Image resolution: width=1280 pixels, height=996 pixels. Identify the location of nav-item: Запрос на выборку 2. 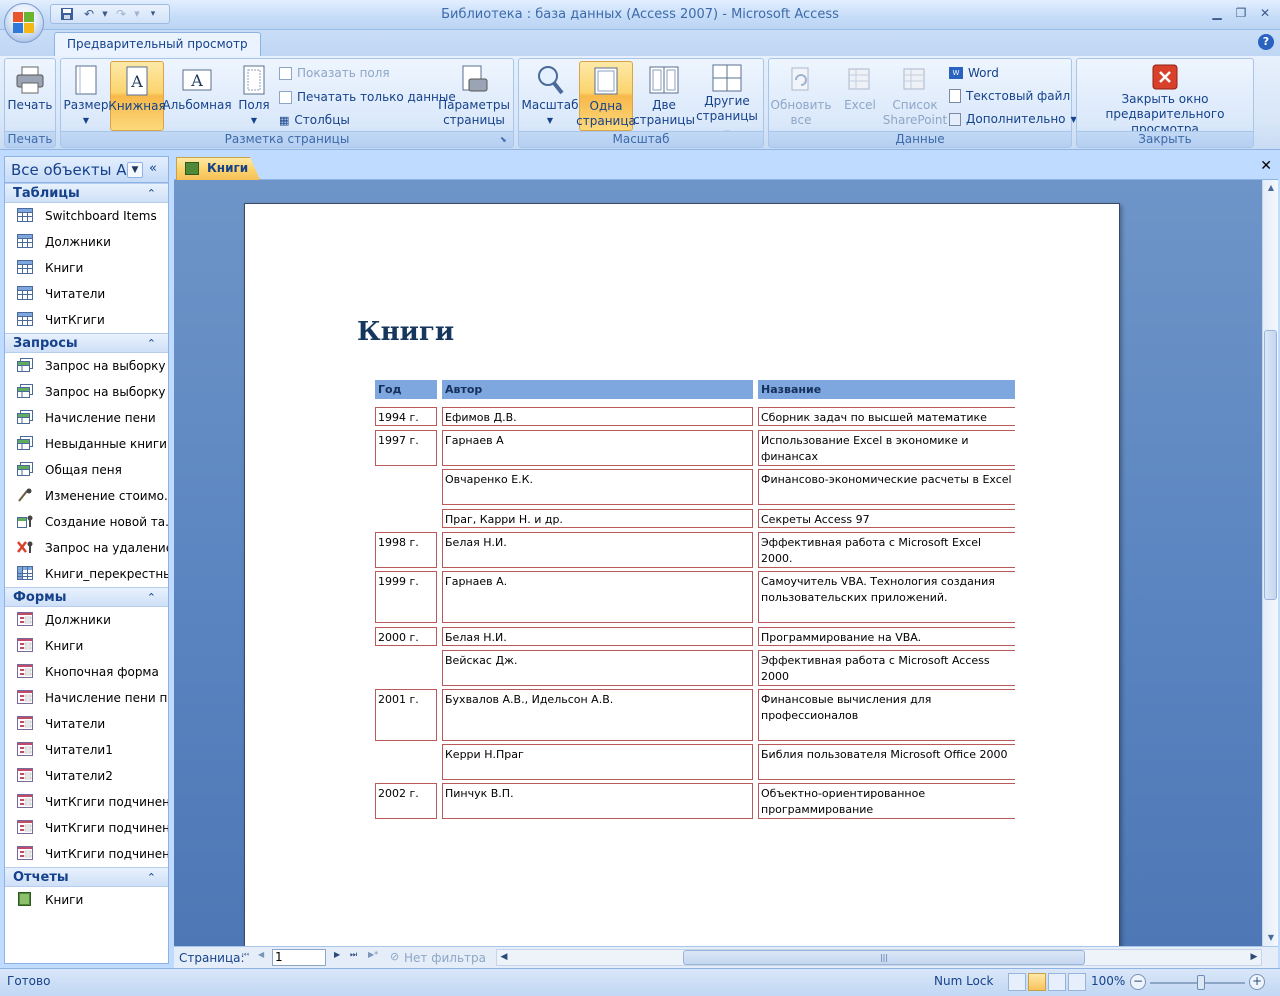
(86, 392).